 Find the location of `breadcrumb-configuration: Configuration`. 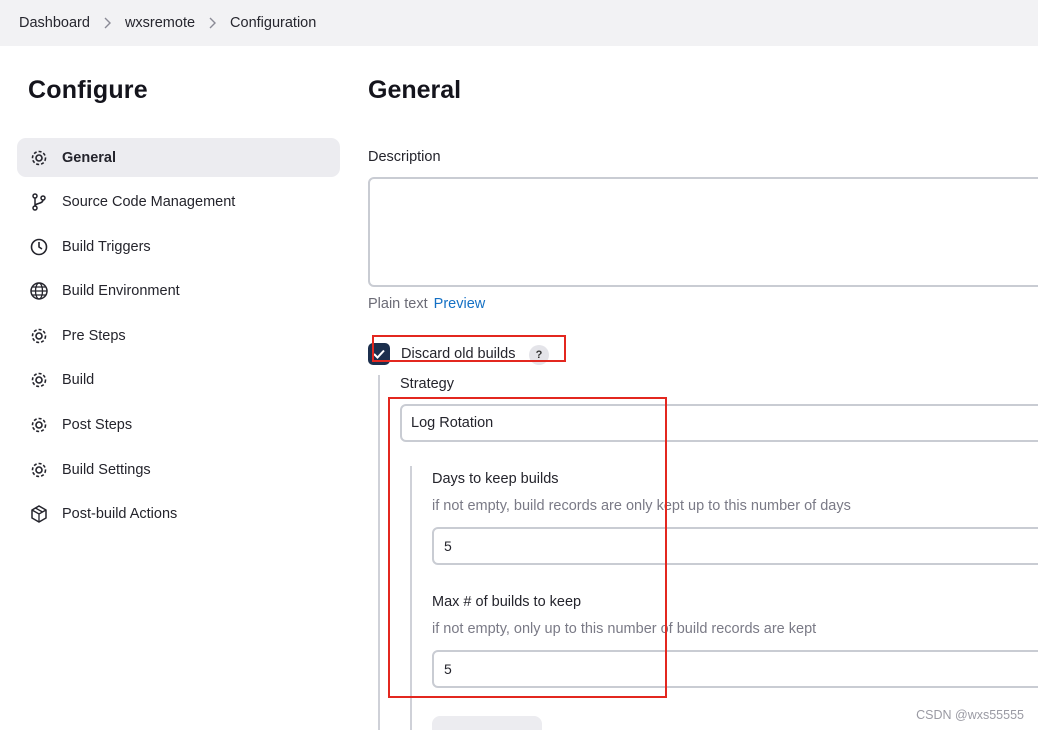

breadcrumb-configuration: Configuration is located at coordinates (273, 23).